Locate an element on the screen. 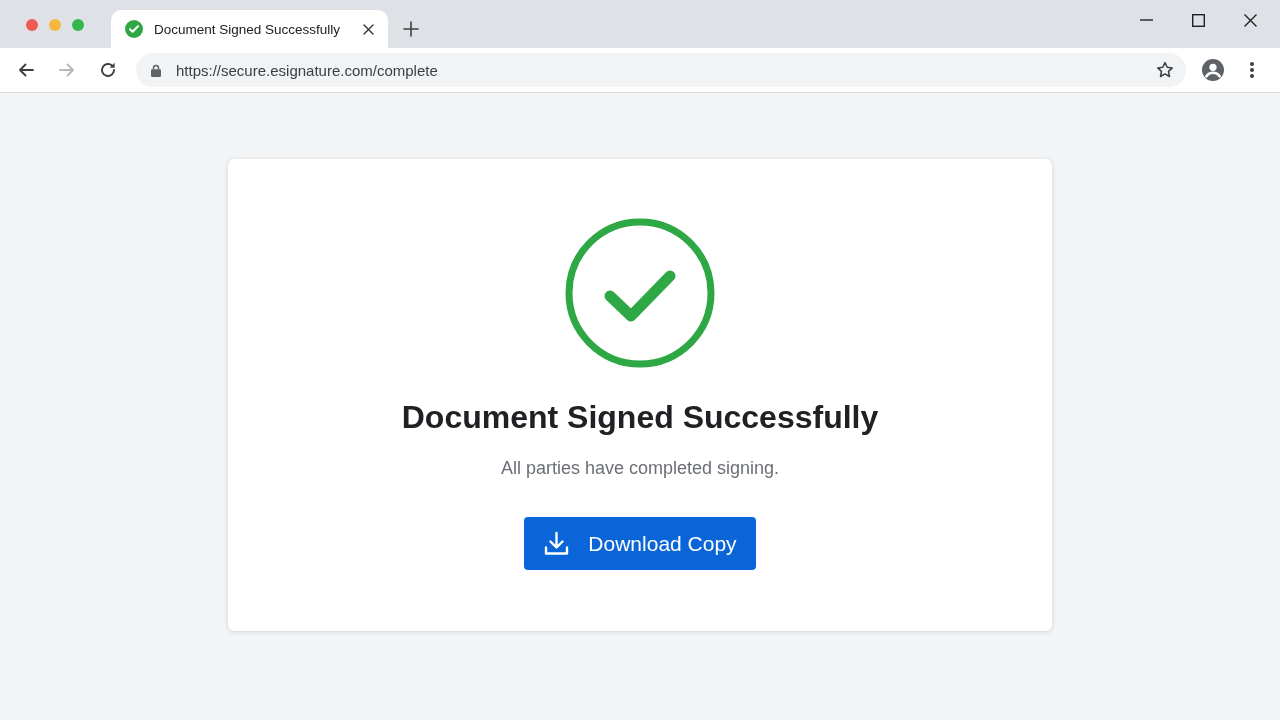 This screenshot has height=720, width=1280. plus-icon is located at coordinates (411, 29).